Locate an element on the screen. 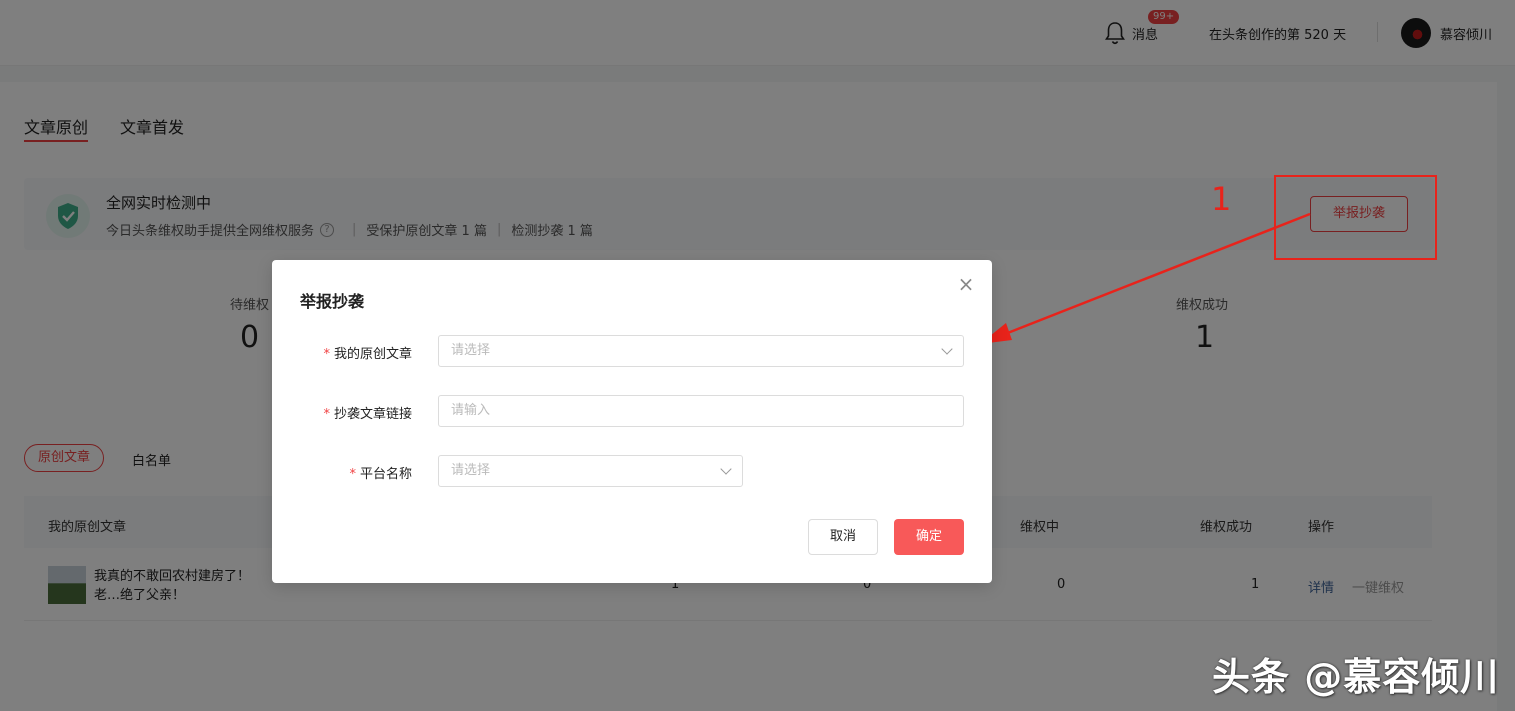 The height and width of the screenshot is (711, 1515). close-icon: × is located at coordinates (966, 284).